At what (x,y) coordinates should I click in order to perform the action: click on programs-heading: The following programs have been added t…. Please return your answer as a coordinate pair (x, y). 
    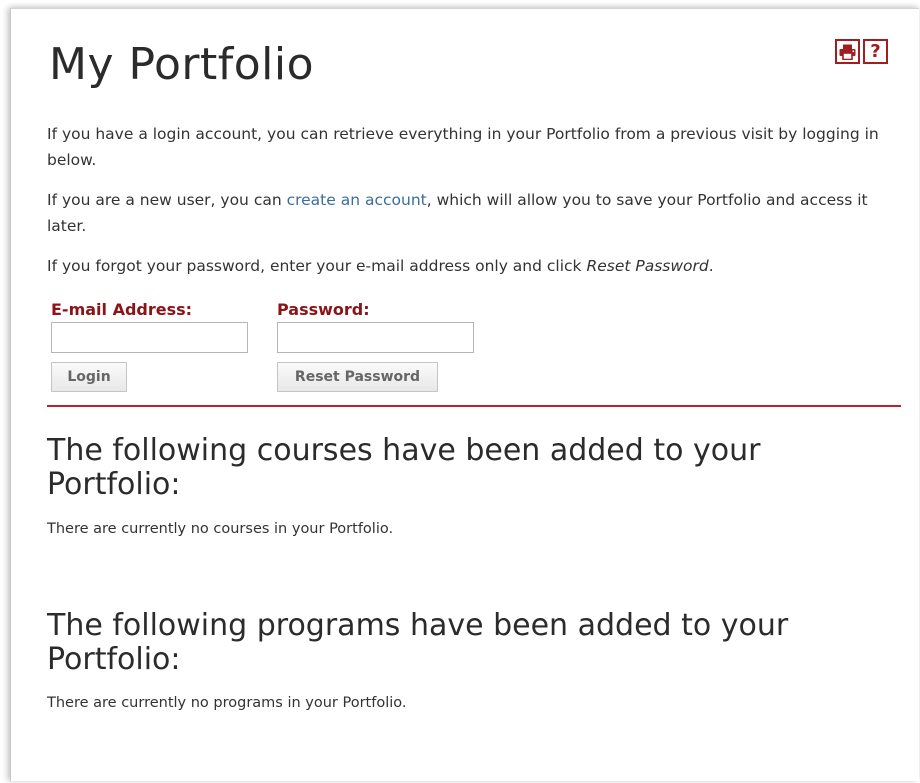
    Looking at the image, I should click on (418, 642).